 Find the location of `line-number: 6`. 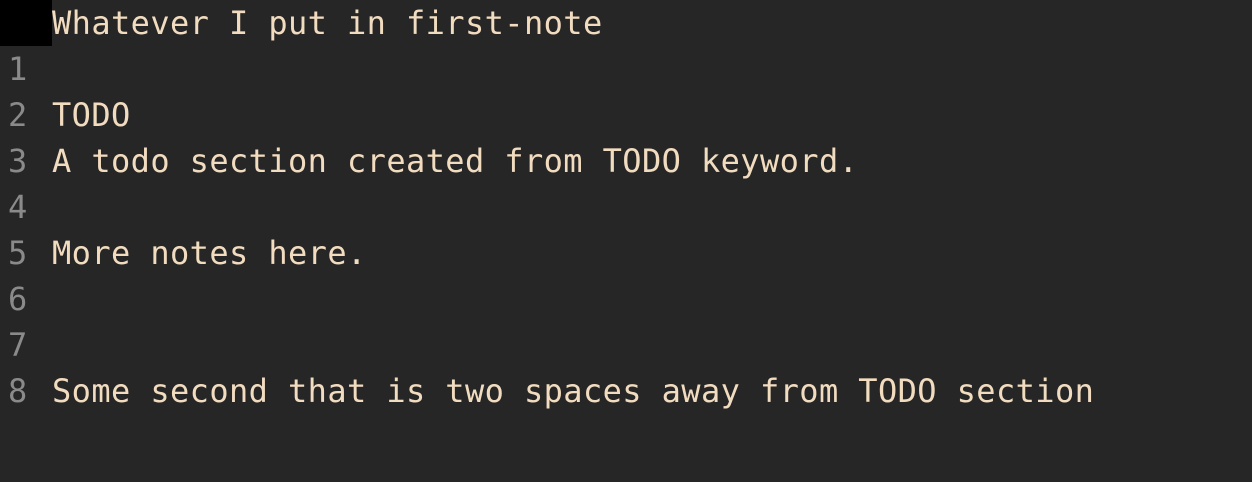

line-number: 6 is located at coordinates (18, 299).